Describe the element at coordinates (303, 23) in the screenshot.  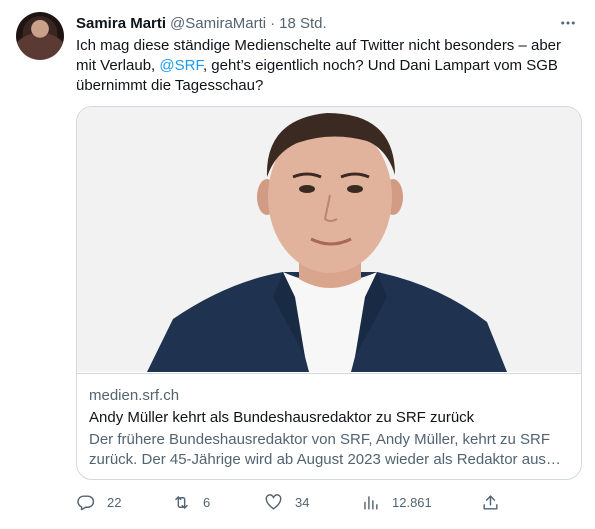
I see `tweet-time: 18 Std.` at that location.